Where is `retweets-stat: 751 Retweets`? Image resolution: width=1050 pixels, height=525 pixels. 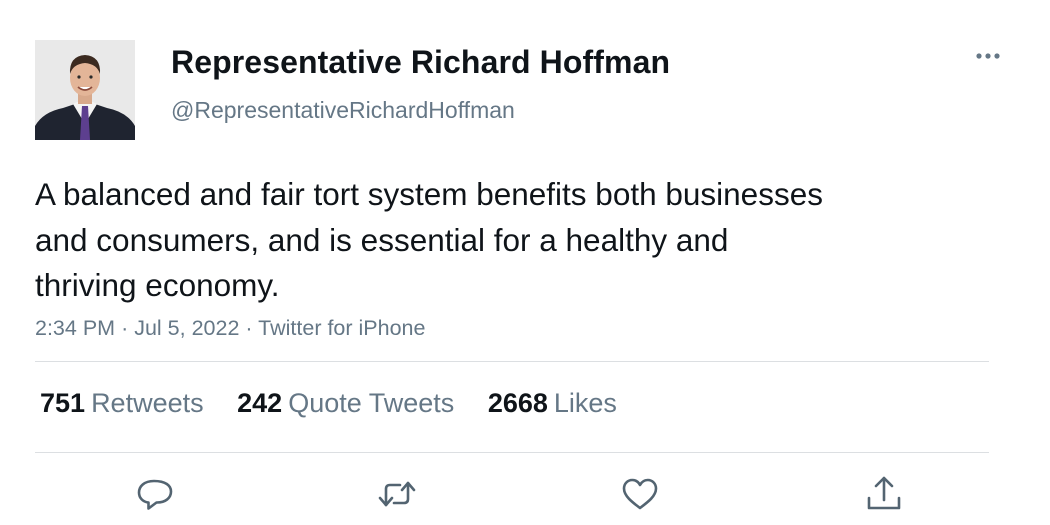
retweets-stat: 751 Retweets is located at coordinates (122, 403).